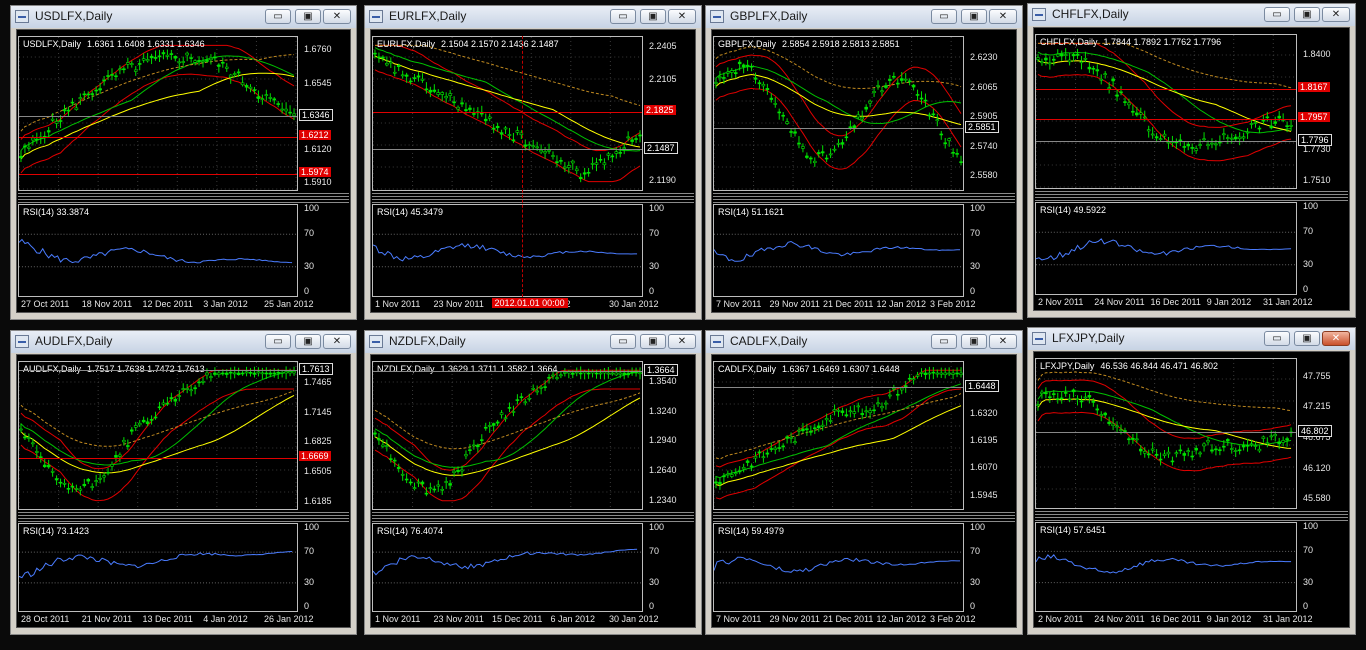  Describe the element at coordinates (158, 567) in the screenshot. I see `rsi-panel: RSI(14) 73.1423` at that location.